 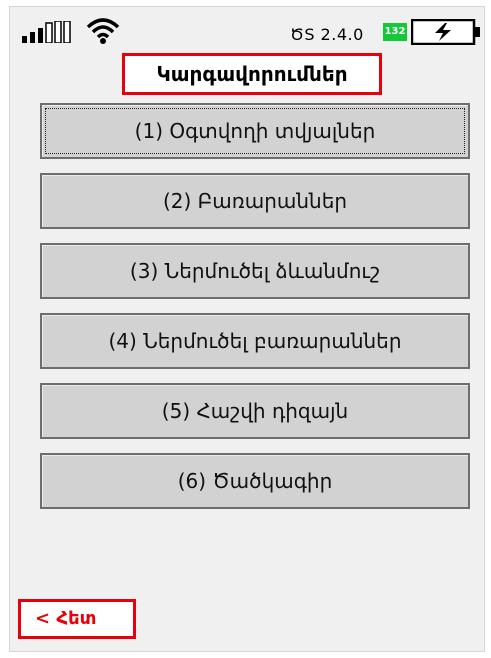 What do you see at coordinates (255, 411) in the screenshot?
I see `invoice-design-button: (5) Հաշվի դիզայն` at bounding box center [255, 411].